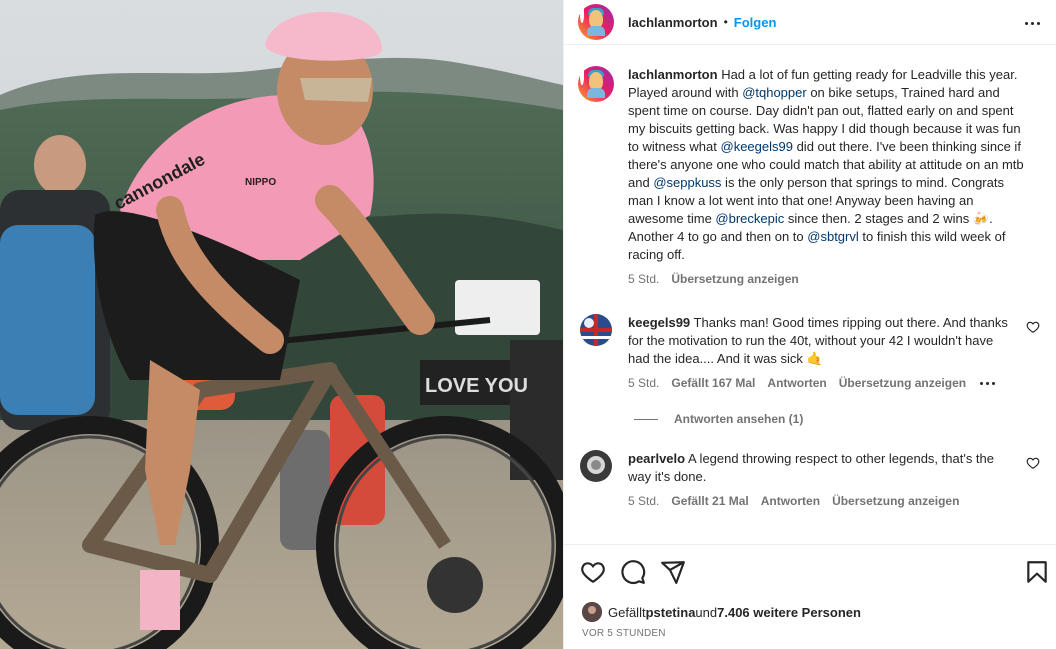 Image resolution: width=1056 pixels, height=649 pixels. Describe the element at coordinates (260, 182) in the screenshot. I see `svg-text: NIPPO` at that location.